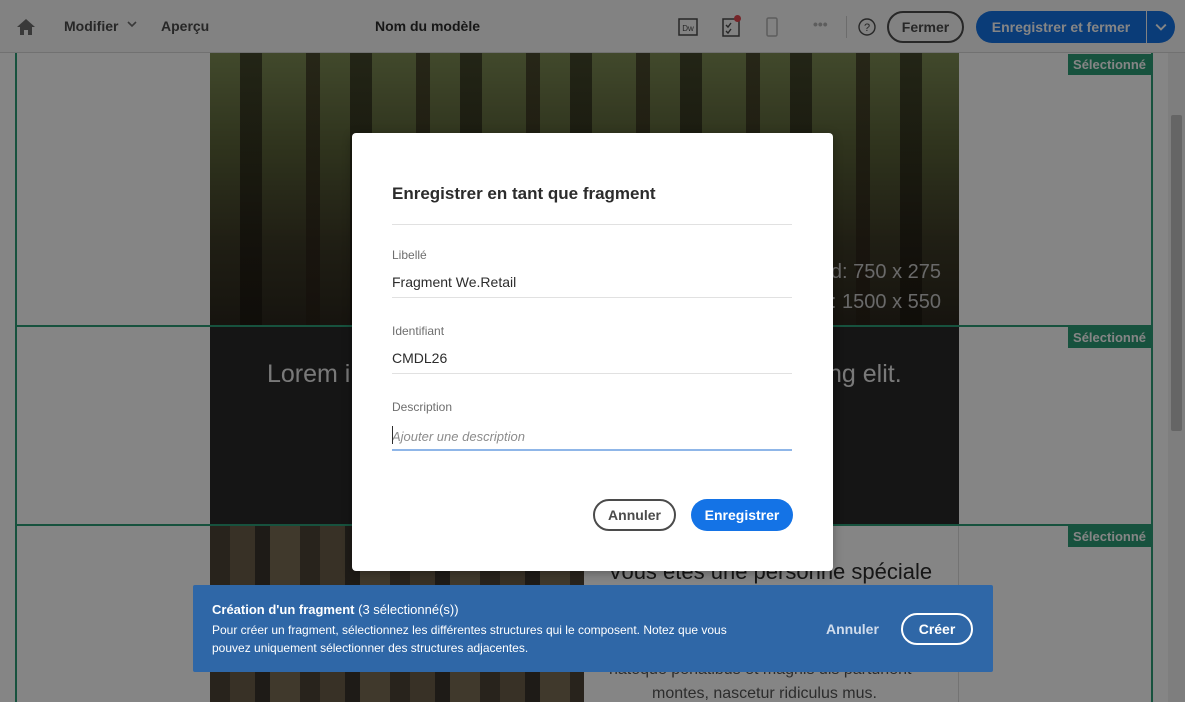 Image resolution: width=1185 pixels, height=702 pixels. What do you see at coordinates (409, 255) in the screenshot?
I see `label-field-label: Libellé` at bounding box center [409, 255].